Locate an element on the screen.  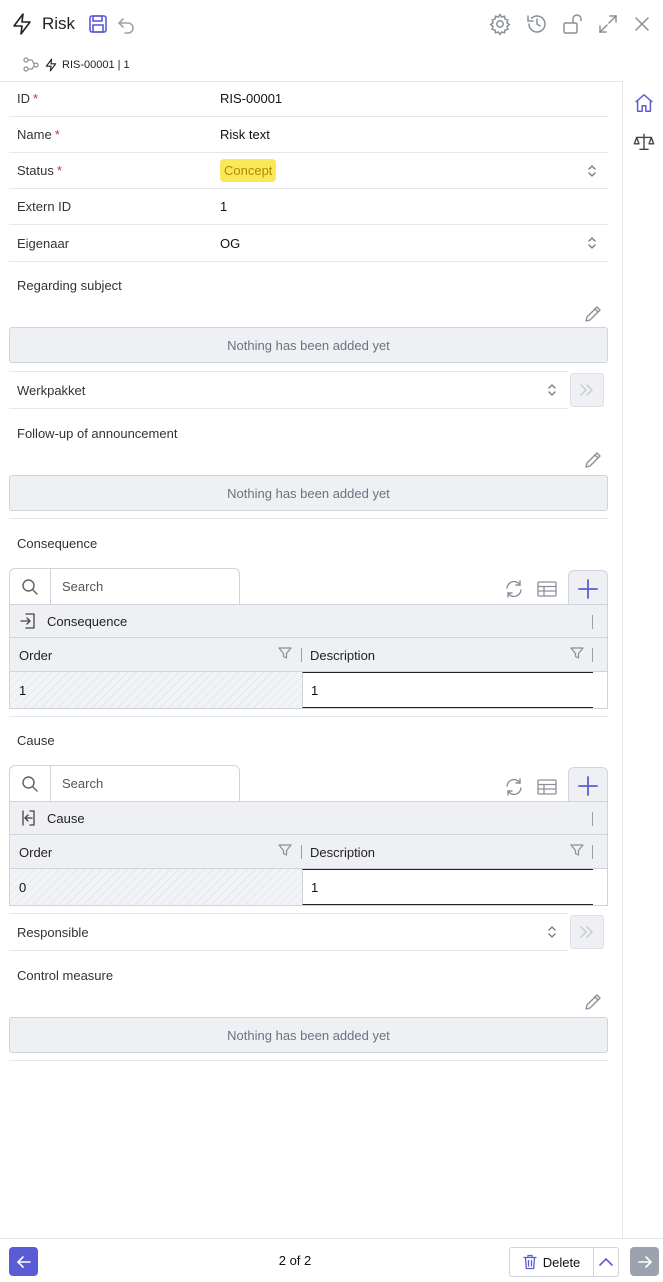
werkpakket-label: Werkpakket is located at coordinates (51, 390).